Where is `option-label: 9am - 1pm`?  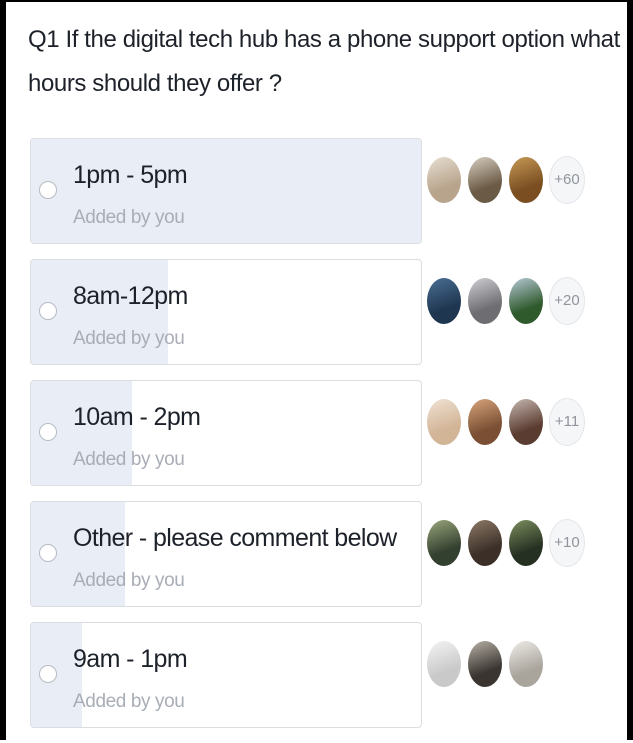
option-label: 9am - 1pm is located at coordinates (130, 659).